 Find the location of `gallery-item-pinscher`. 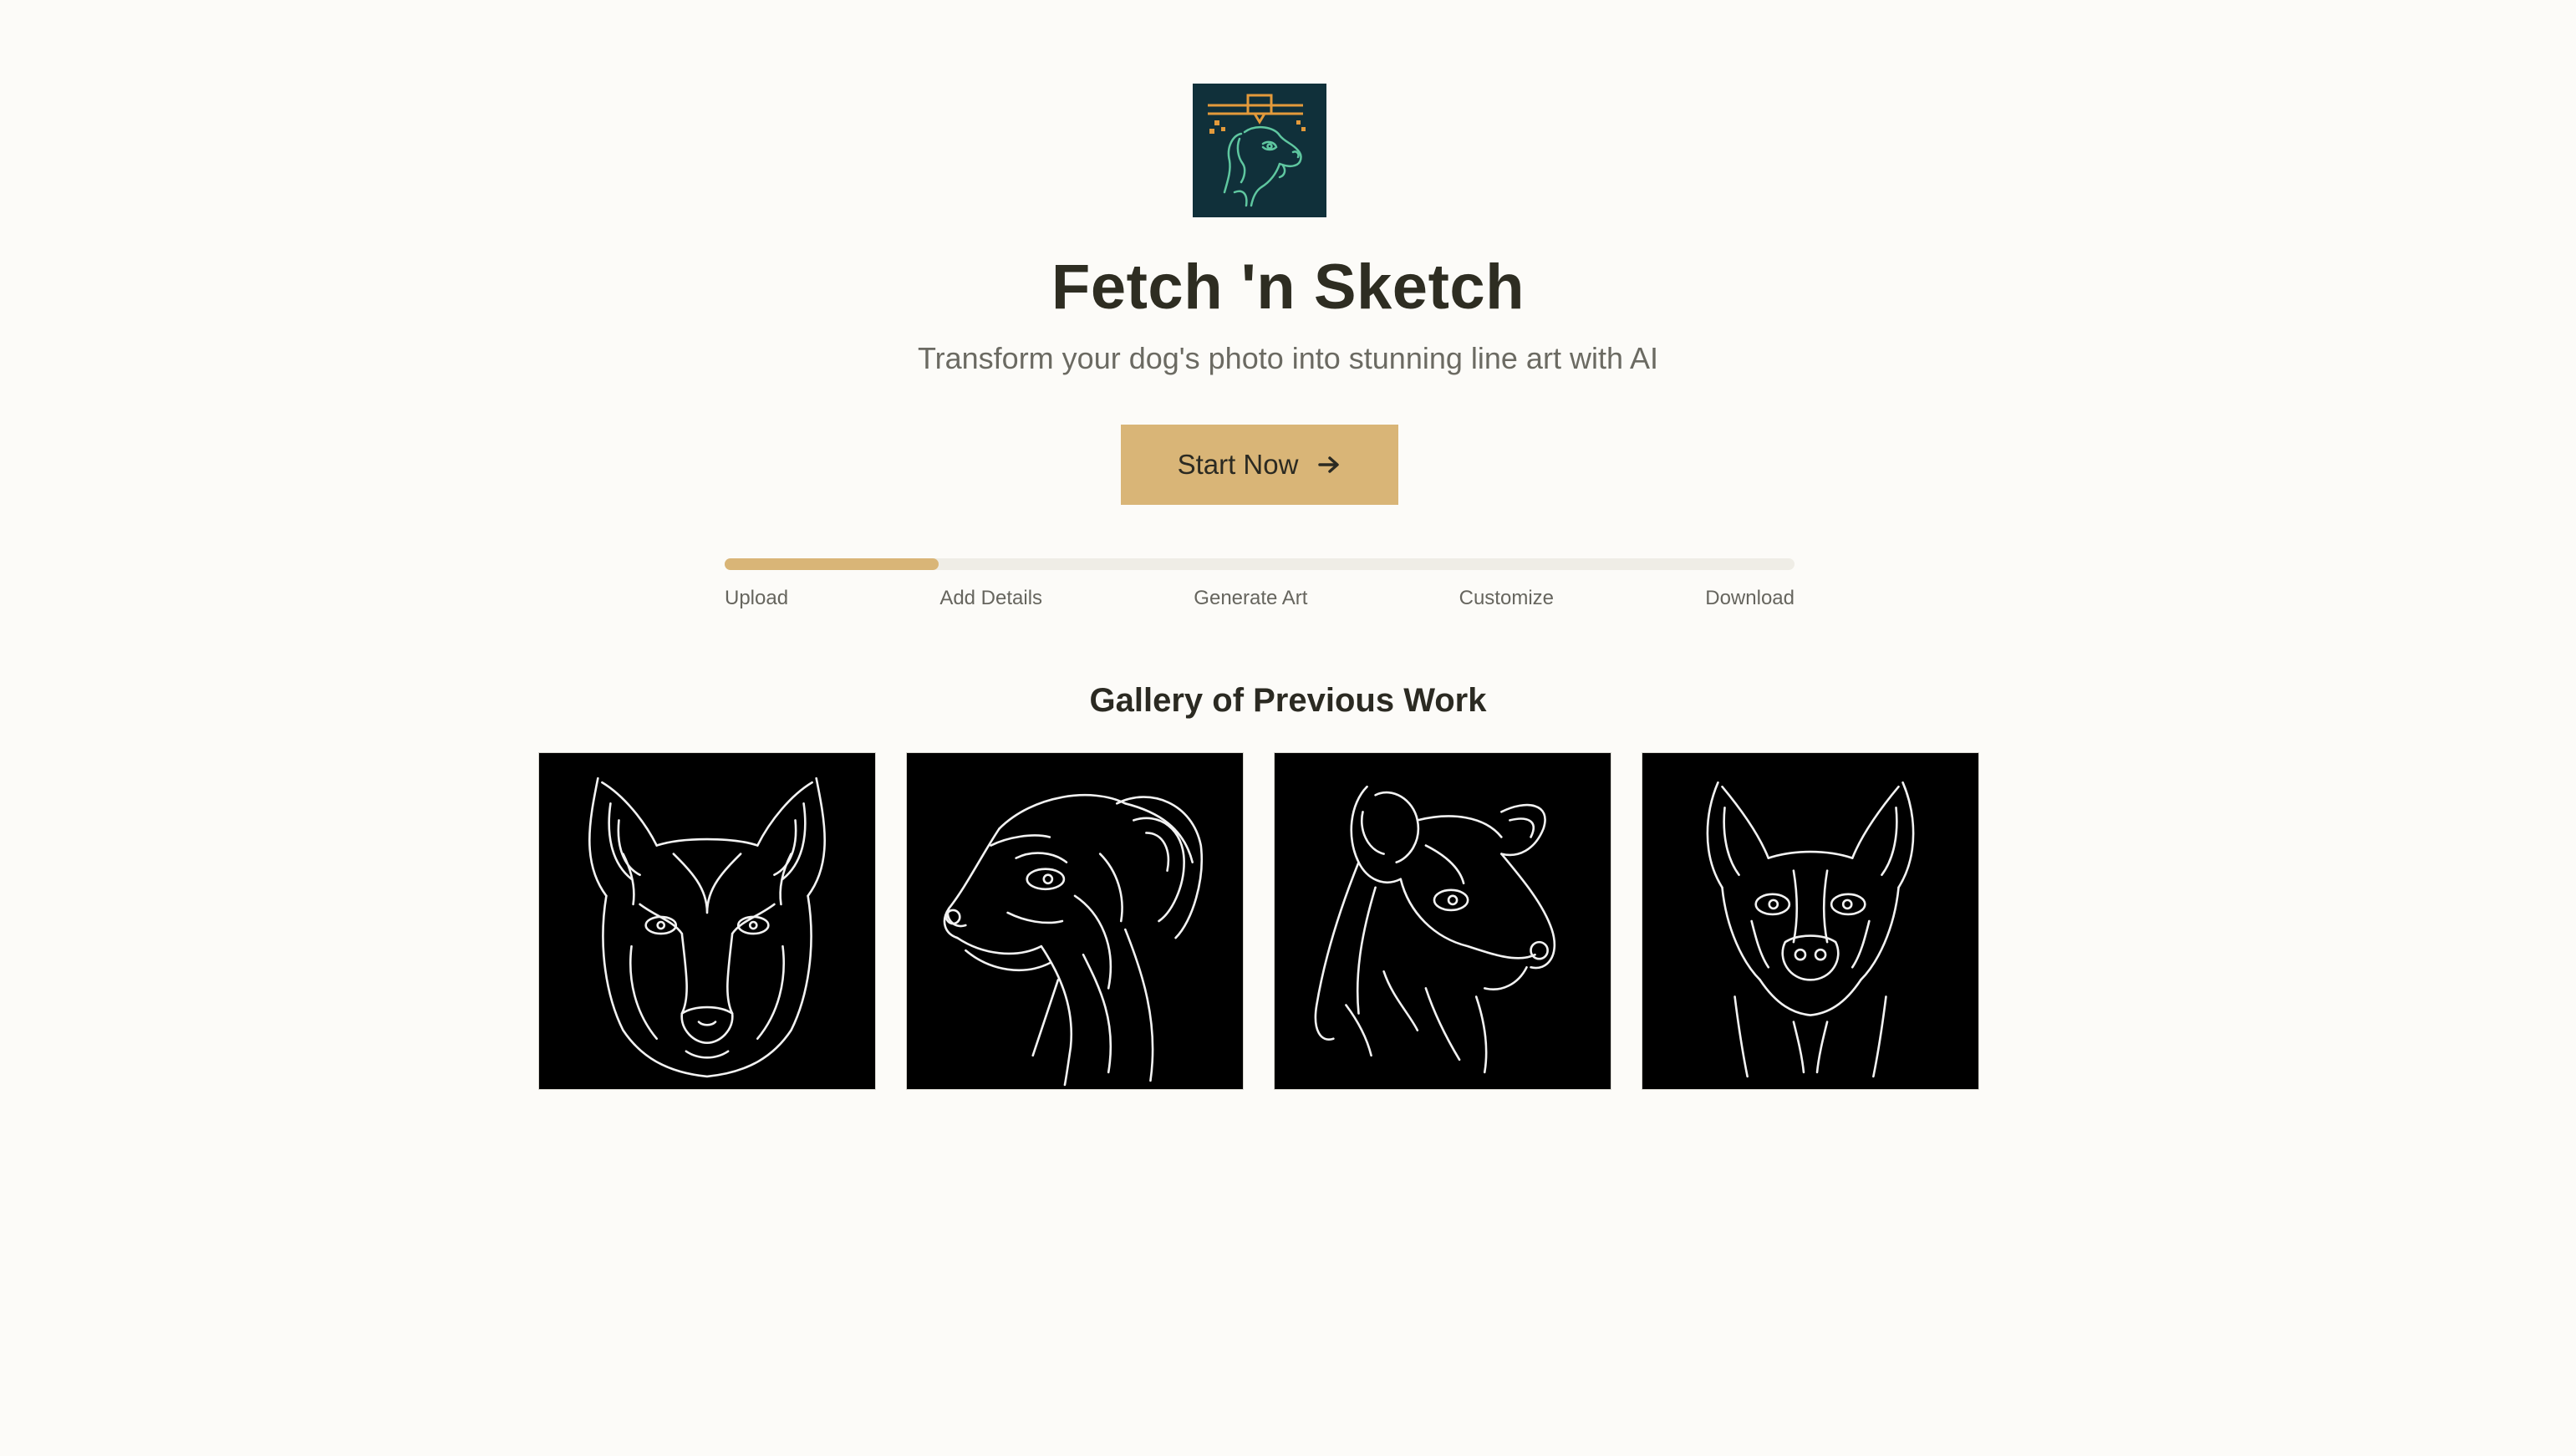

gallery-item-pinscher is located at coordinates (1810, 921).